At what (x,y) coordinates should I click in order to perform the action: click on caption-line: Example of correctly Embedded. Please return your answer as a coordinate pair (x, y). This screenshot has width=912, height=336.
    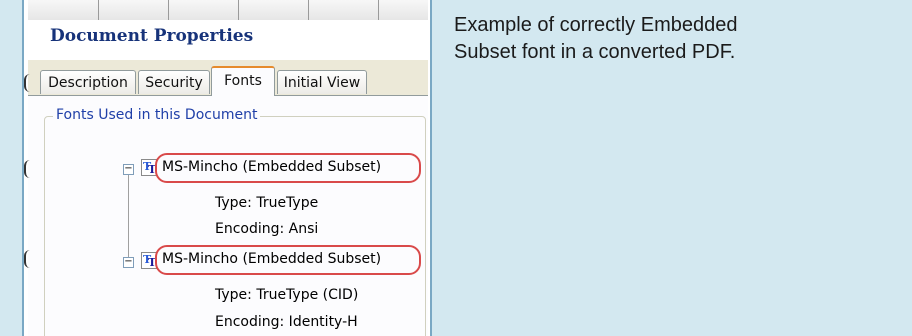
    Looking at the image, I should click on (596, 25).